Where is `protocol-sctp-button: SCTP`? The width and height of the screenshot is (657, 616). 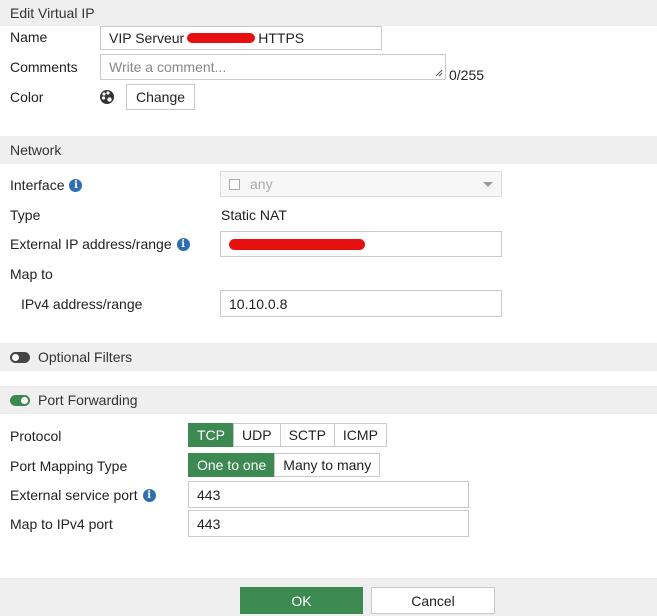
protocol-sctp-button: SCTP is located at coordinates (307, 435).